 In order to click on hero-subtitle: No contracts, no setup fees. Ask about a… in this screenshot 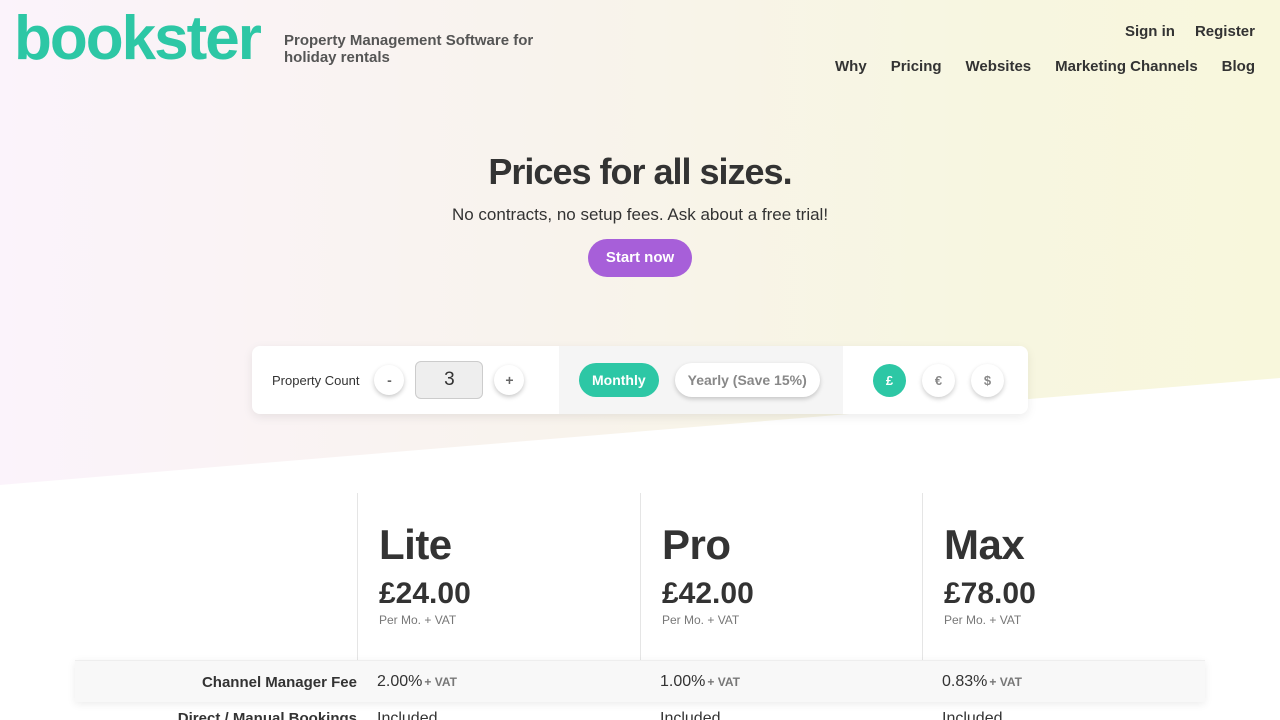, I will do `click(640, 214)`.